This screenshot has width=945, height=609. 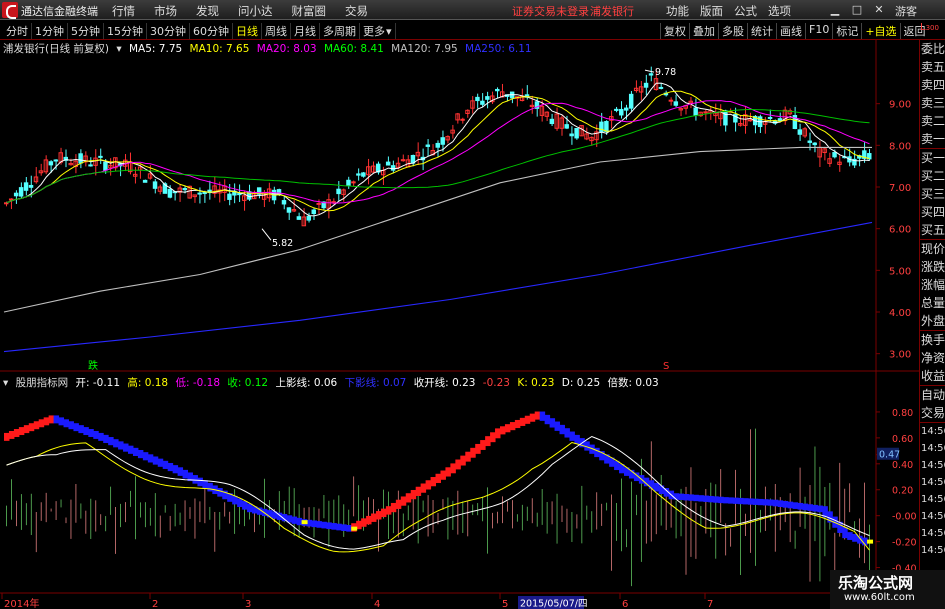 I want to click on tab-period-30min: 30分钟, so click(x=168, y=31).